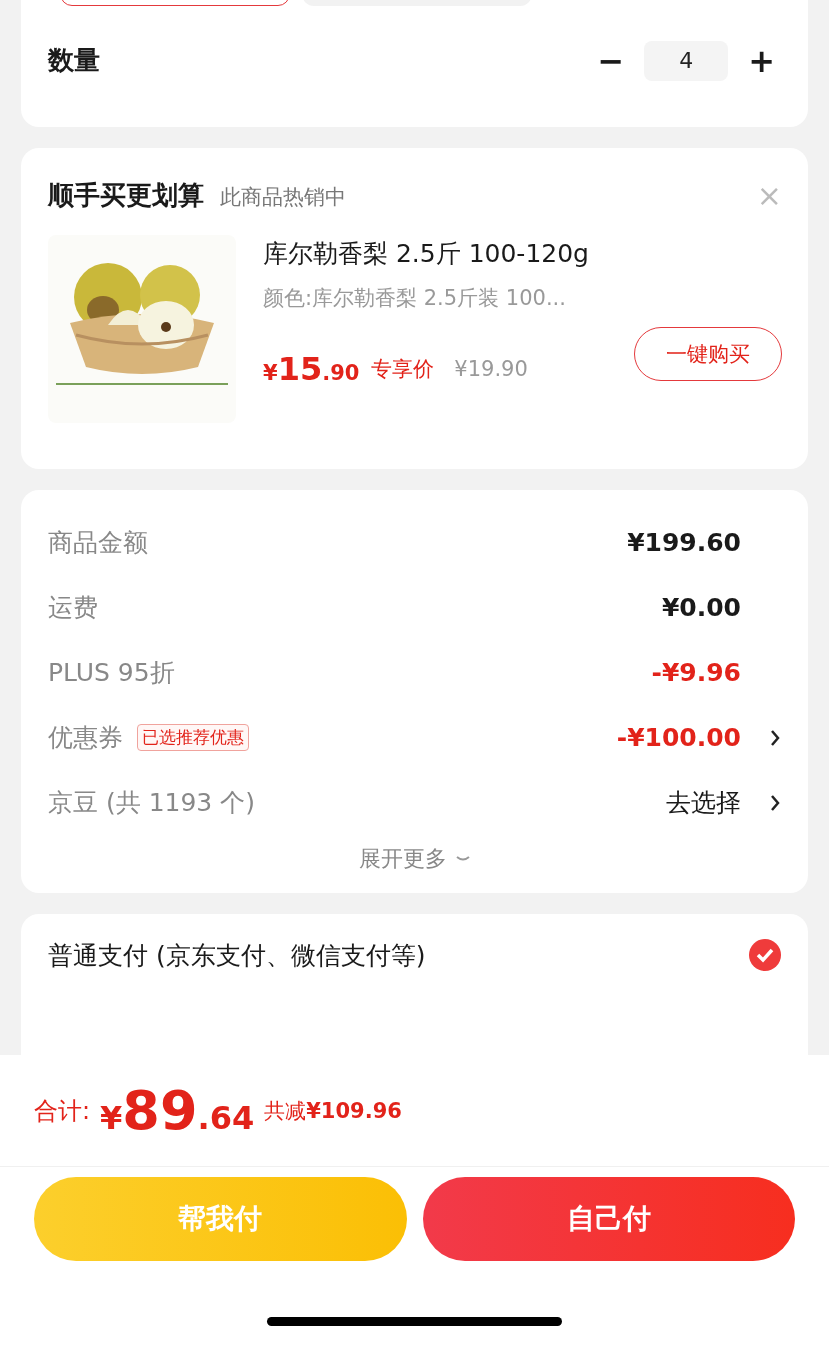 This screenshot has width=829, height=1345. What do you see at coordinates (491, 369) in the screenshot?
I see `original-price: ¥19.90` at bounding box center [491, 369].